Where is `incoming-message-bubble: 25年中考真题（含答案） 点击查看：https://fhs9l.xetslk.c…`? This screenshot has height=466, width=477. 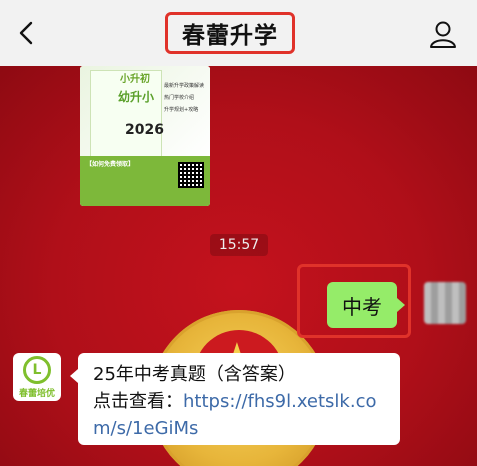 incoming-message-bubble: 25年中考真题（含答案） 点击查看：https://fhs9l.xetslk.c… is located at coordinates (235, 399).